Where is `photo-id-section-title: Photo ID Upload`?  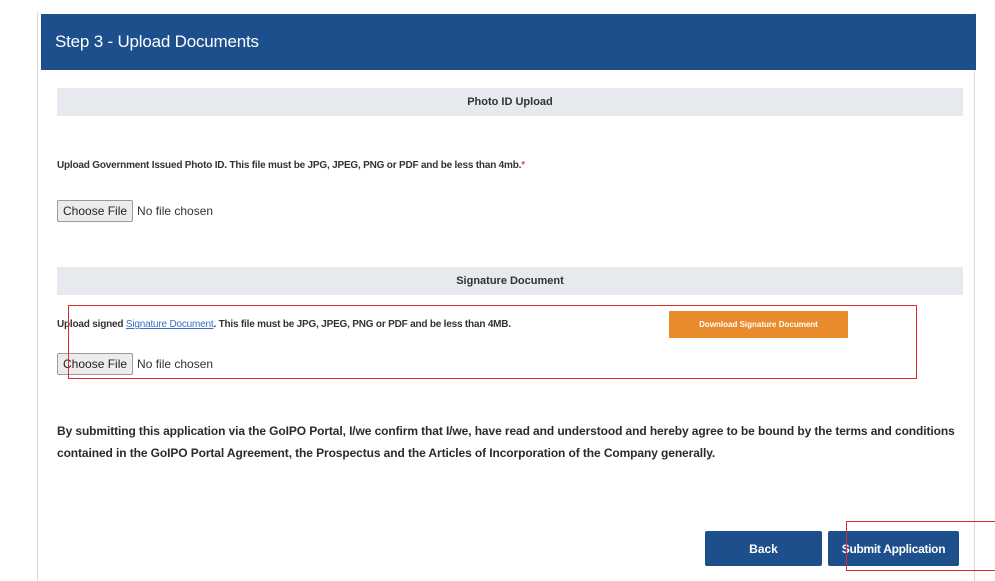
photo-id-section-title: Photo ID Upload is located at coordinates (510, 102).